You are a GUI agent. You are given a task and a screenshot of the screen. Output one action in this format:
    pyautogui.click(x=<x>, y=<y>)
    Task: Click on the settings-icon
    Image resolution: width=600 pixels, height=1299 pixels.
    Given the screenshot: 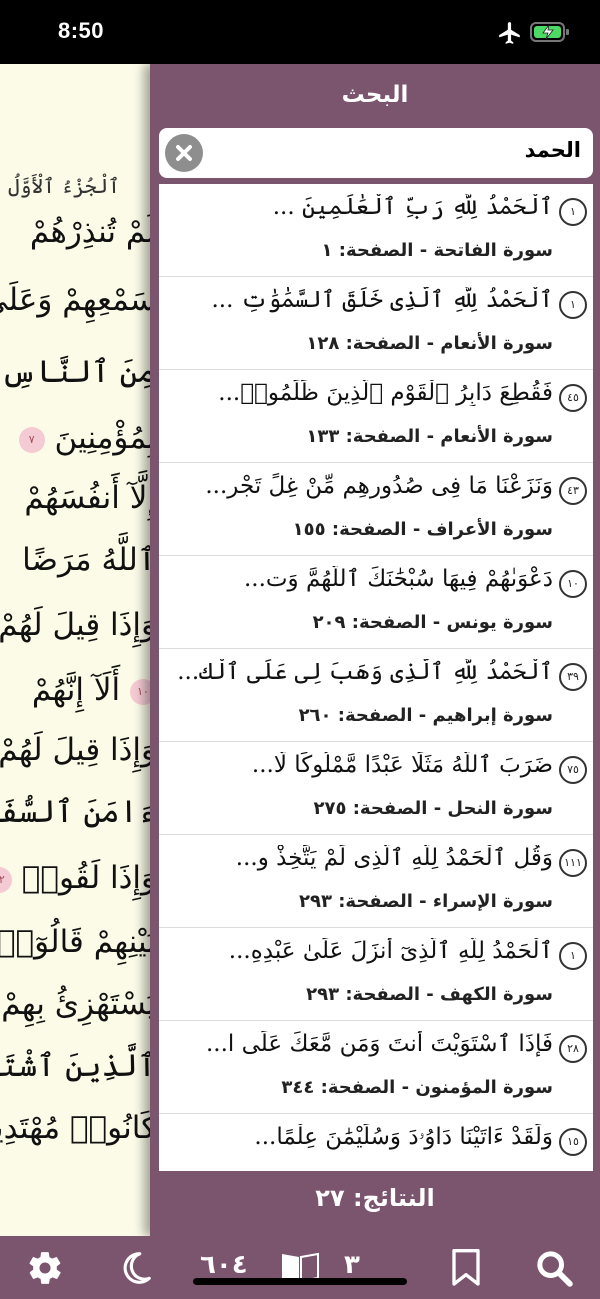 What is the action you would take?
    pyautogui.click(x=45, y=1268)
    